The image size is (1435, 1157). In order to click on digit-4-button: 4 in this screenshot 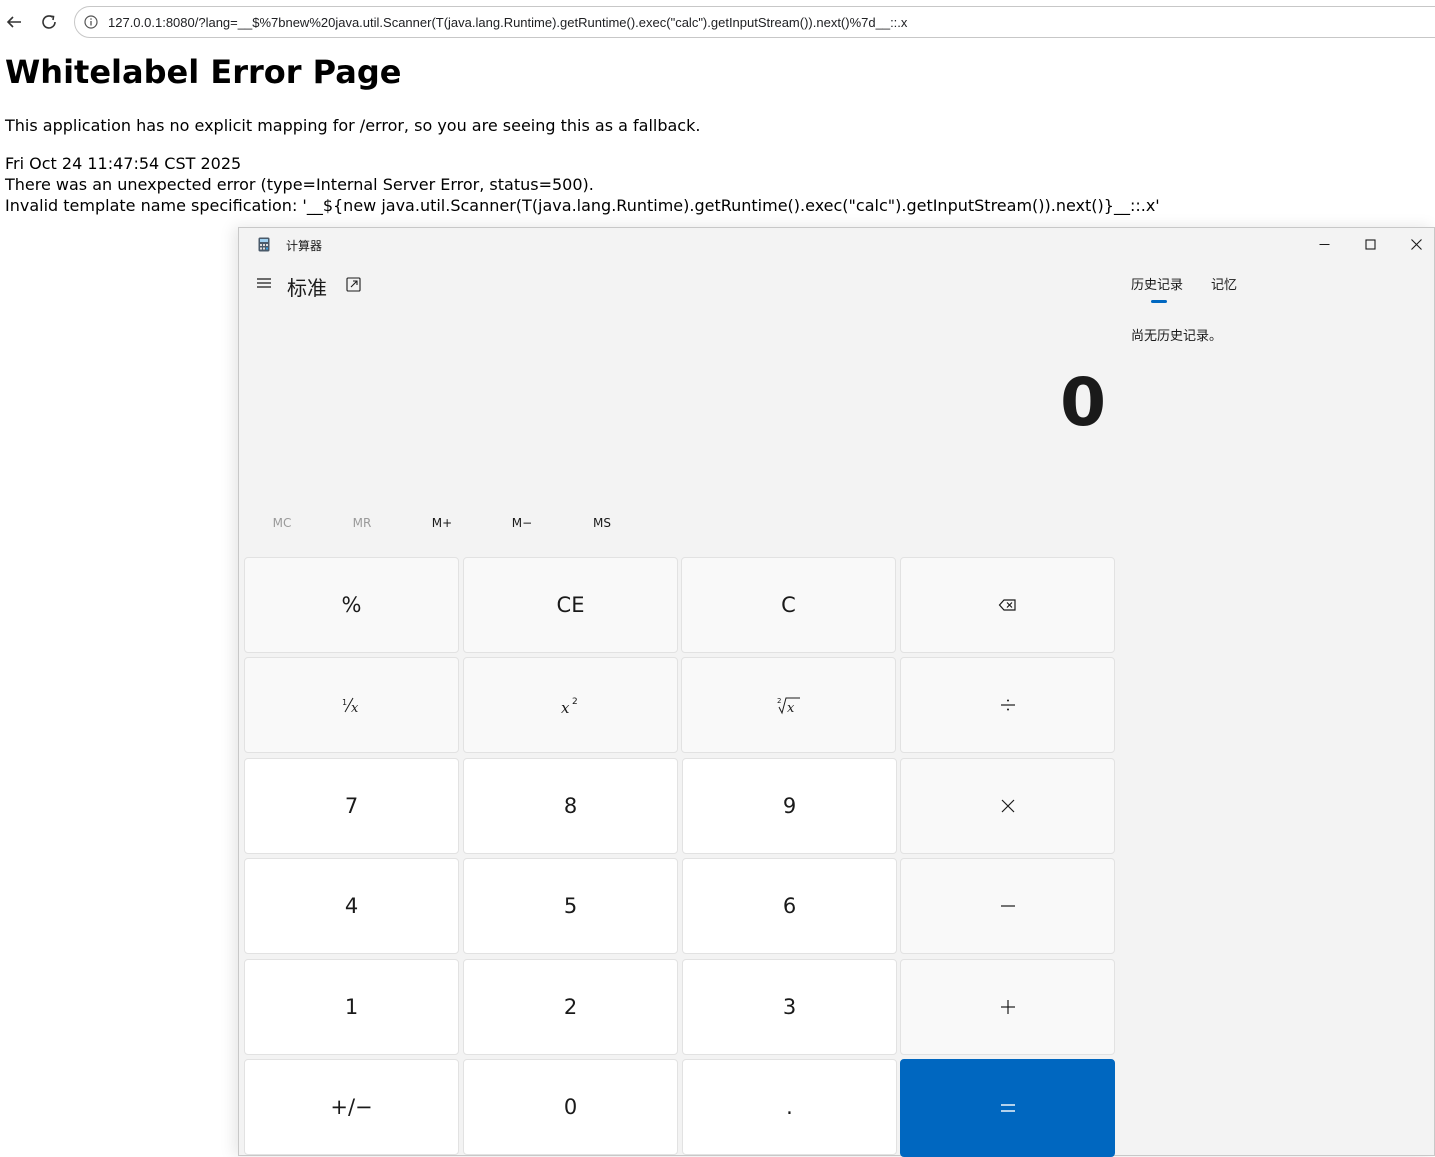, I will do `click(351, 906)`.